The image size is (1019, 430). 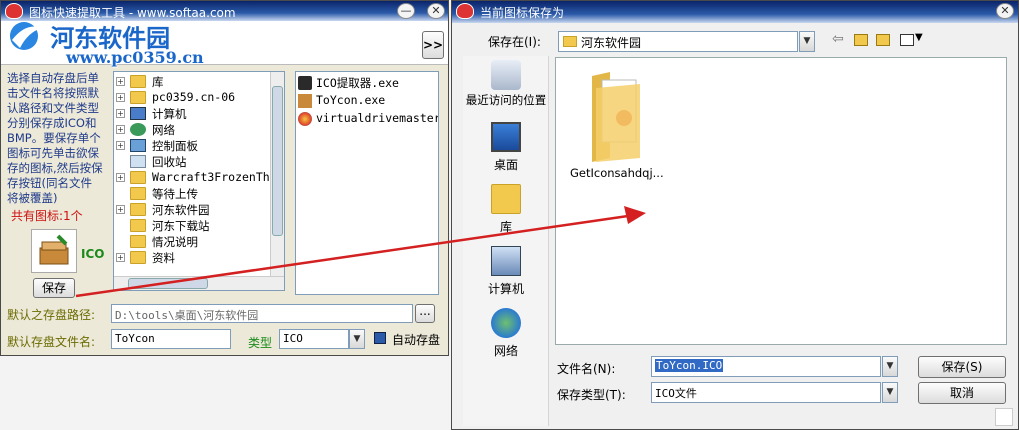 What do you see at coordinates (766, 392) in the screenshot?
I see `dialog-filetype-select: ICO文件` at bounding box center [766, 392].